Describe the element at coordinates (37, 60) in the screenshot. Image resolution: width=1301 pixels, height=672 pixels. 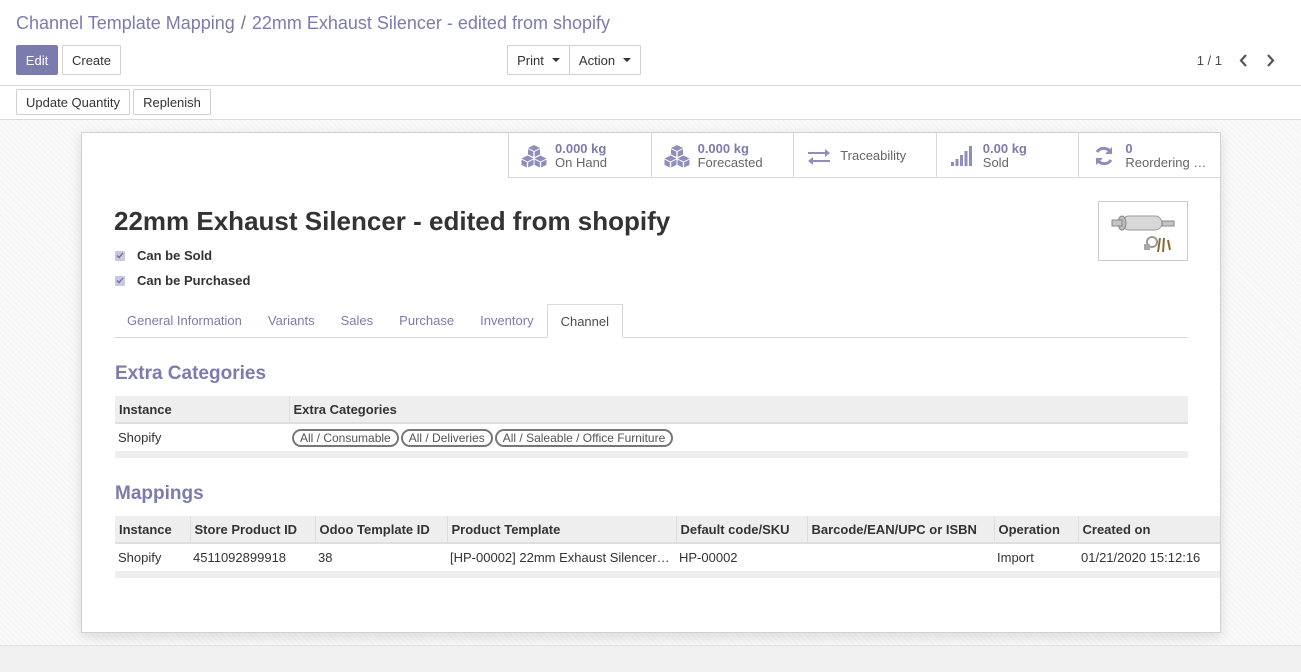
I see `edit-button: Edit` at that location.